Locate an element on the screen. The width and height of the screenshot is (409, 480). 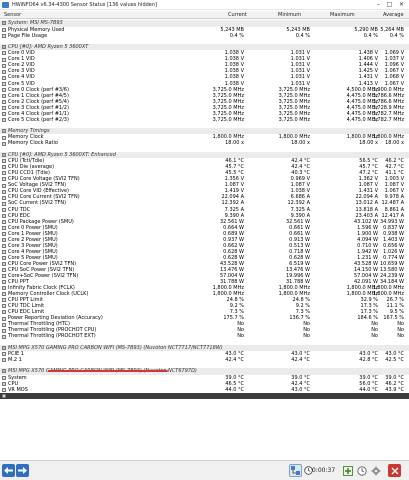
maximize-button: □ is located at coordinates (389, 5).